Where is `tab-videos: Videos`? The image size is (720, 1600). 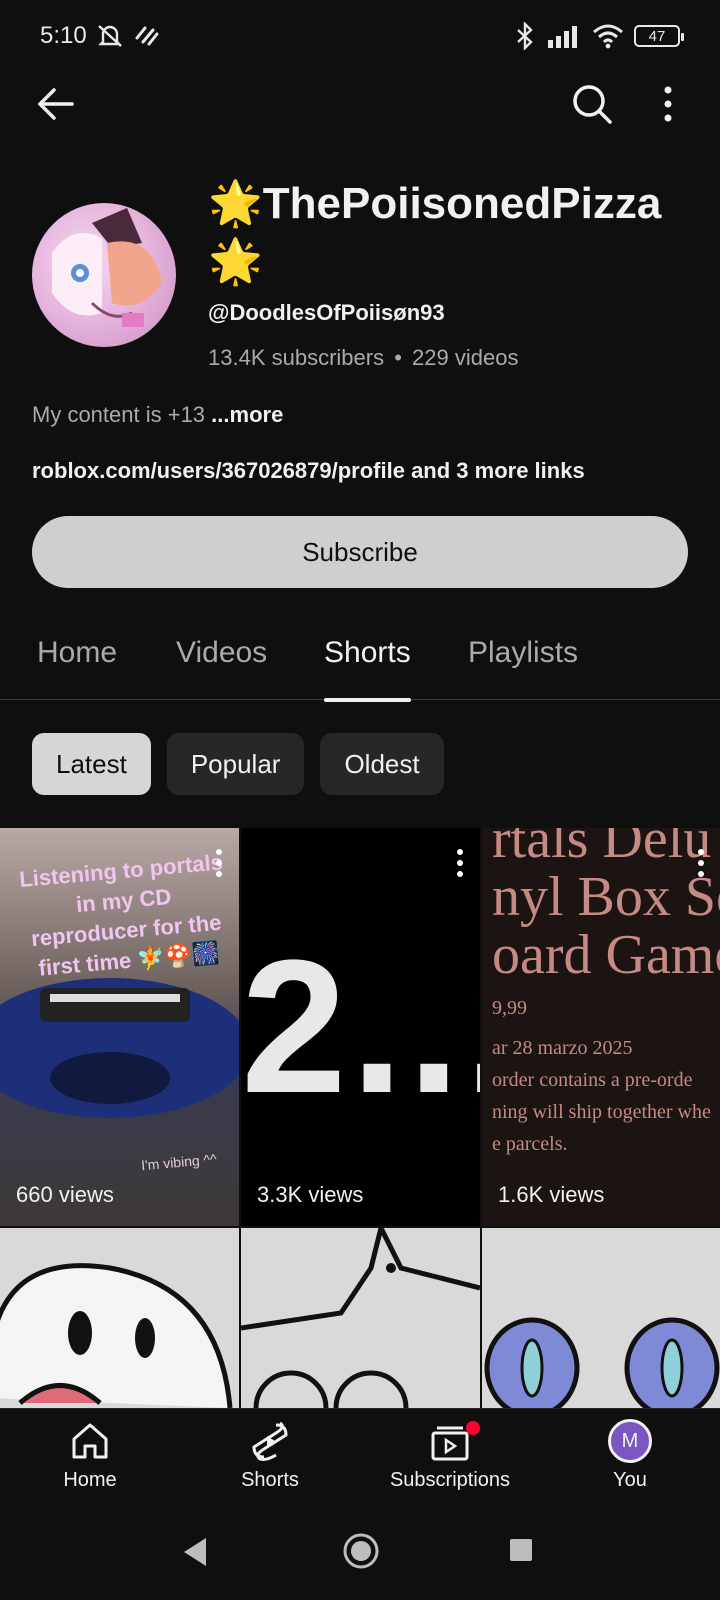
tab-videos: Videos is located at coordinates (221, 668).